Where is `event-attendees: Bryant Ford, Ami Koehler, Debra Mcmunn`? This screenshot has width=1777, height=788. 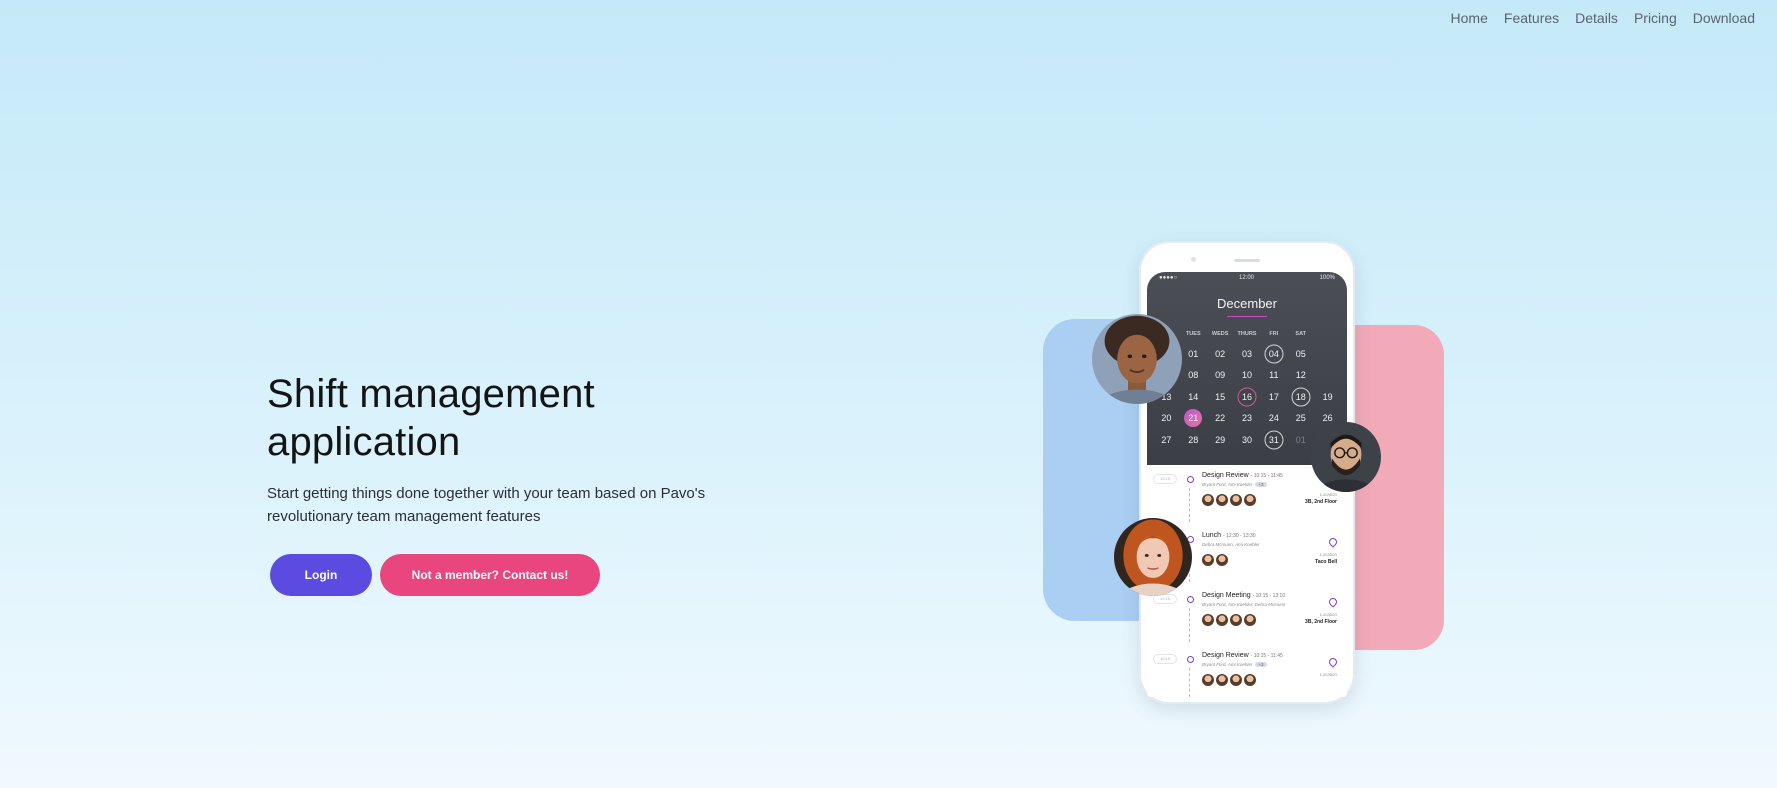
event-attendees: Bryant Ford, Ami Koehler, Debra Mcmunn is located at coordinates (1243, 604).